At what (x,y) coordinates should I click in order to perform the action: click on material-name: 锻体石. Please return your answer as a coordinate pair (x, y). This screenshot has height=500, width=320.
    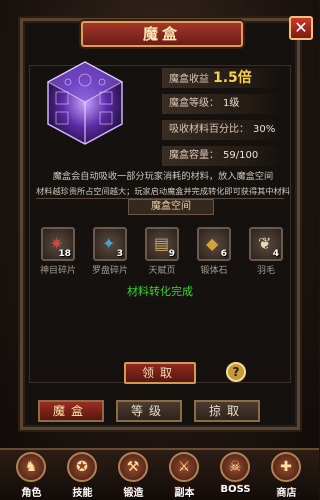
    Looking at the image, I should click on (214, 271).